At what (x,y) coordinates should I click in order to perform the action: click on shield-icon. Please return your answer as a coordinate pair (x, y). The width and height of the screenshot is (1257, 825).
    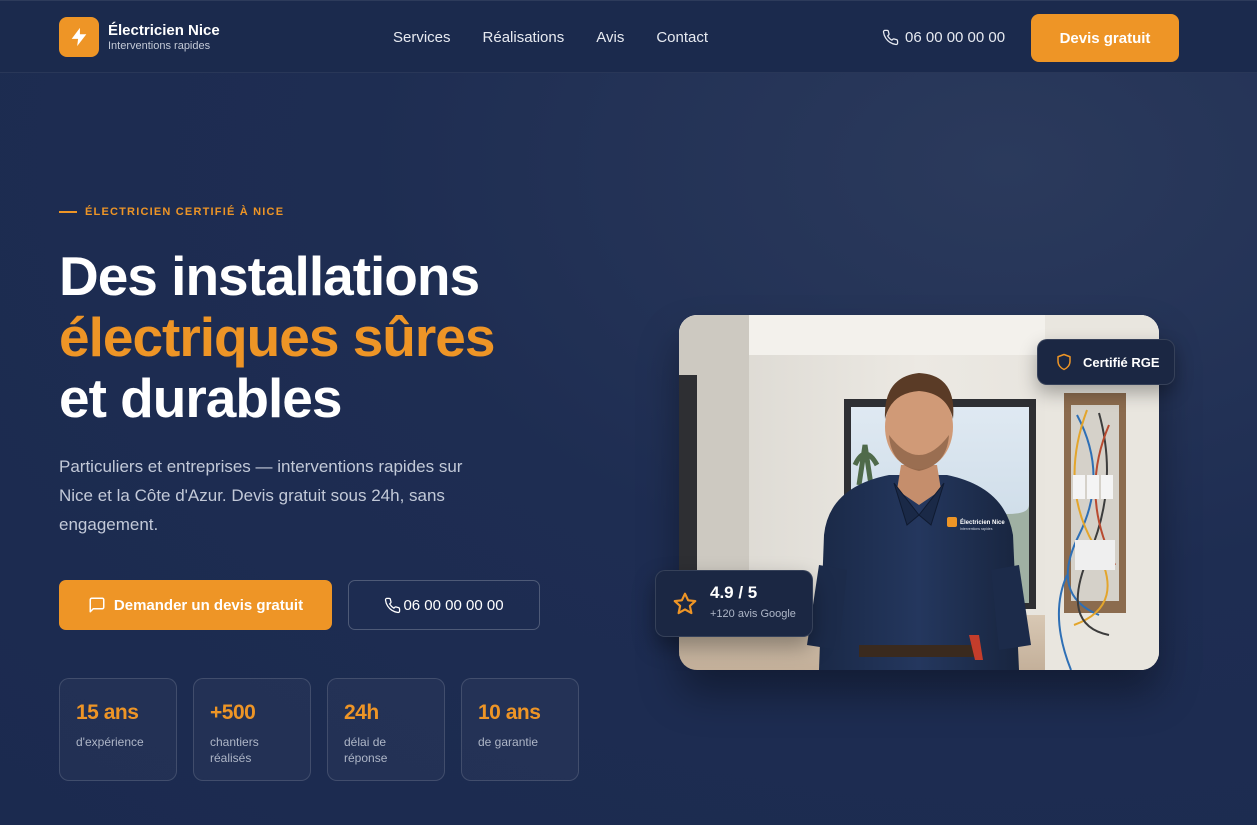
    Looking at the image, I should click on (1064, 362).